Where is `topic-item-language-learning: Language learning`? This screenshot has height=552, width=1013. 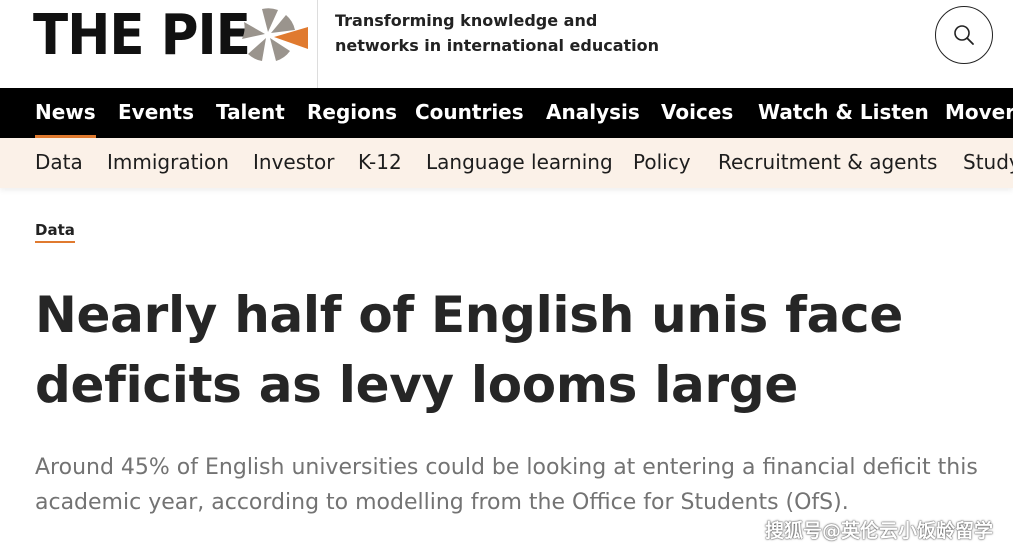
topic-item-language-learning: Language learning is located at coordinates (519, 163).